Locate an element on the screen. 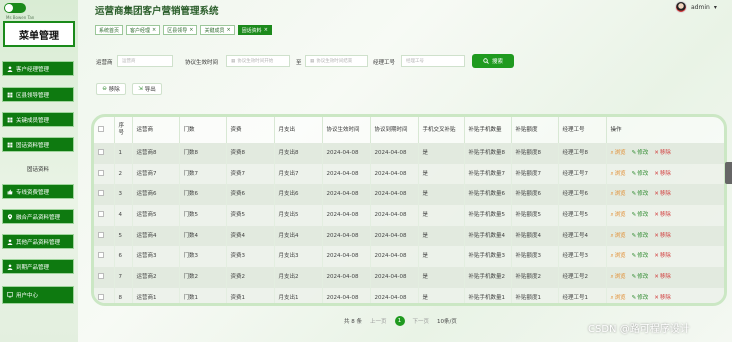 This screenshot has width=732, height=342. tab-label: 客户经理 is located at coordinates (140, 30).